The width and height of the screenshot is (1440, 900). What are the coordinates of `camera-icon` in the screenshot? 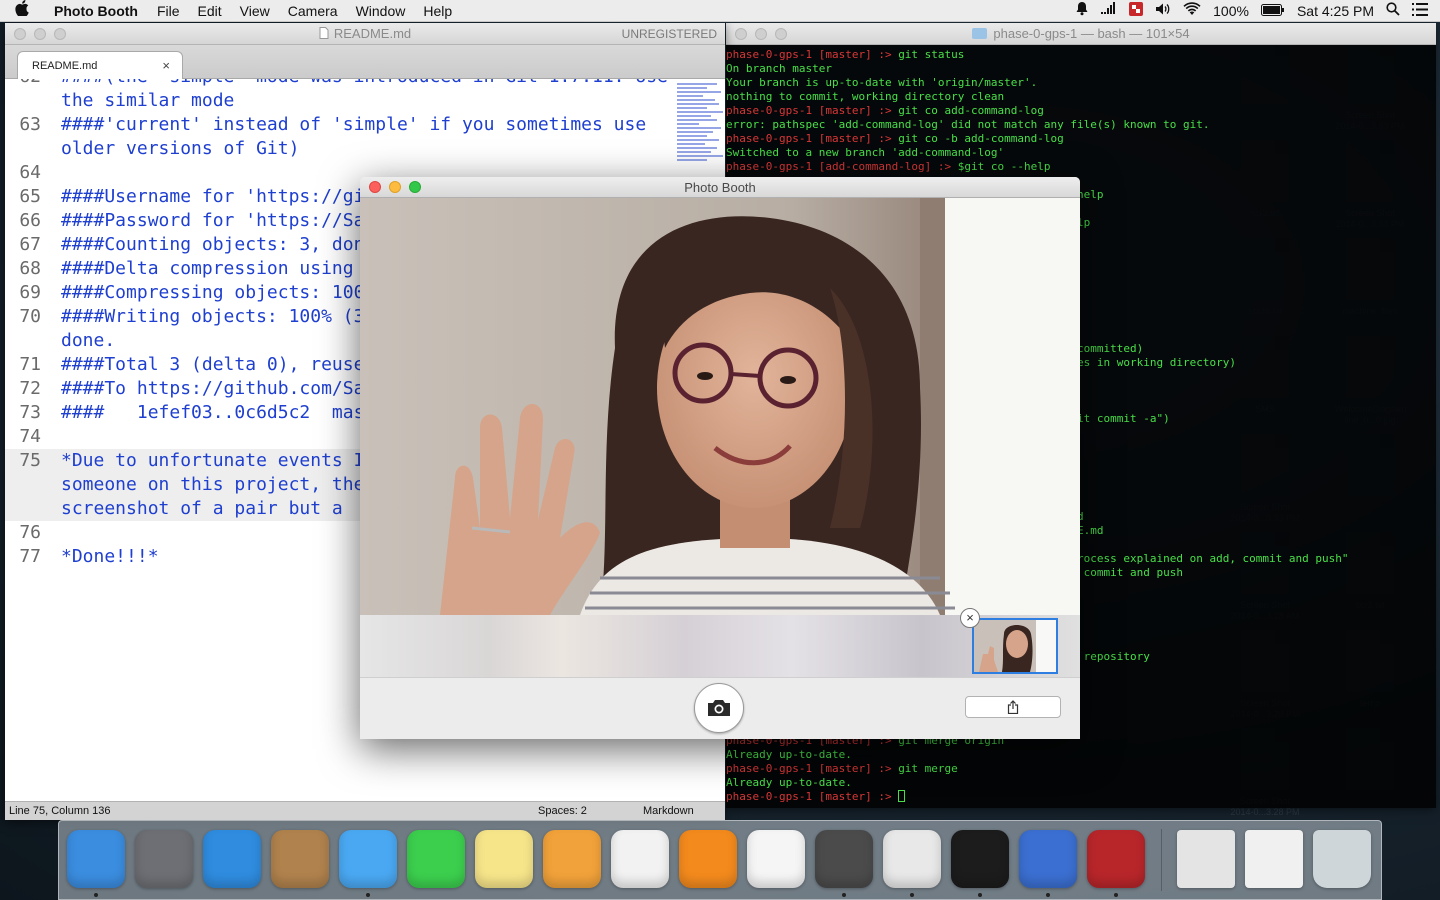 It's located at (719, 708).